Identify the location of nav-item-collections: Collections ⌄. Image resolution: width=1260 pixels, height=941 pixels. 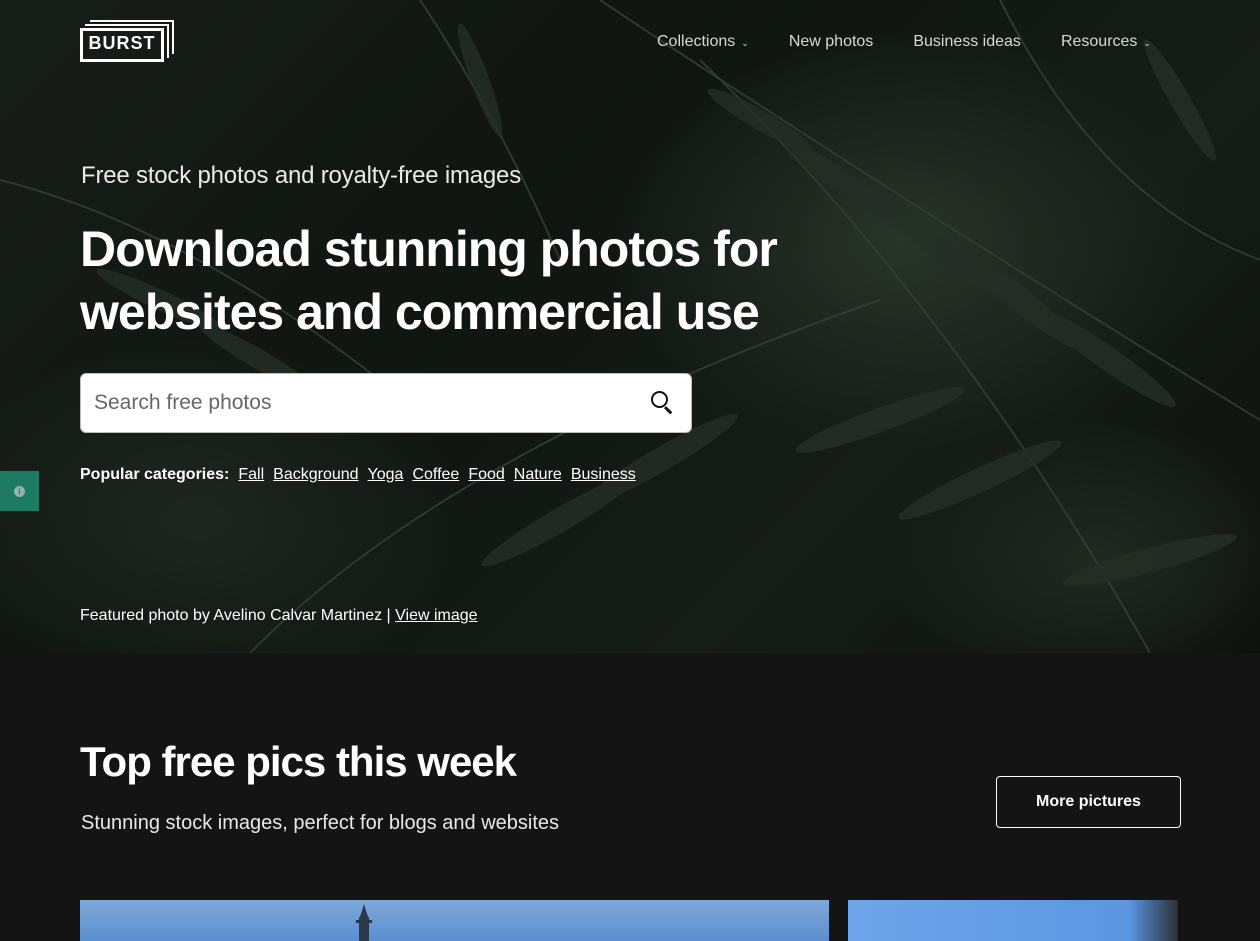
(703, 42).